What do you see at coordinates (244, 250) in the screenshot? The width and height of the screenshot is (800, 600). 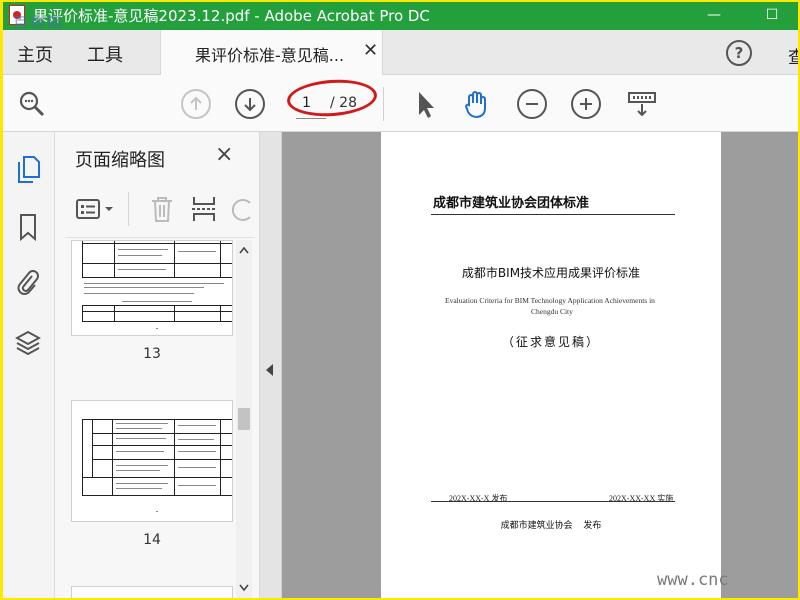 I see `scroll-up-icon` at bounding box center [244, 250].